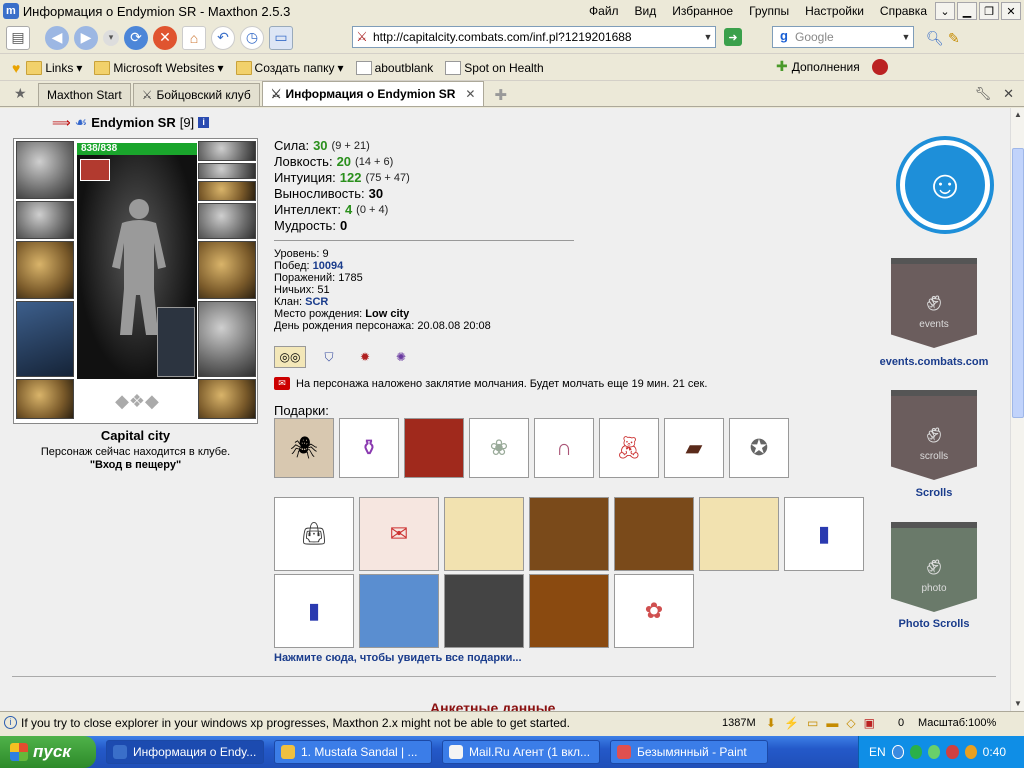 Image resolution: width=1024 pixels, height=768 pixels. Describe the element at coordinates (832, 66) in the screenshot. I see `addons-button: ✚ Дополнения` at that location.